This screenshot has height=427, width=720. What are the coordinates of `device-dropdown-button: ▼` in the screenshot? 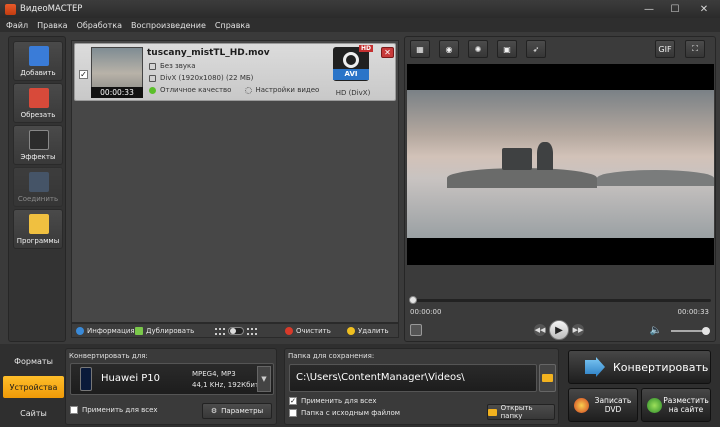 It's located at (264, 379).